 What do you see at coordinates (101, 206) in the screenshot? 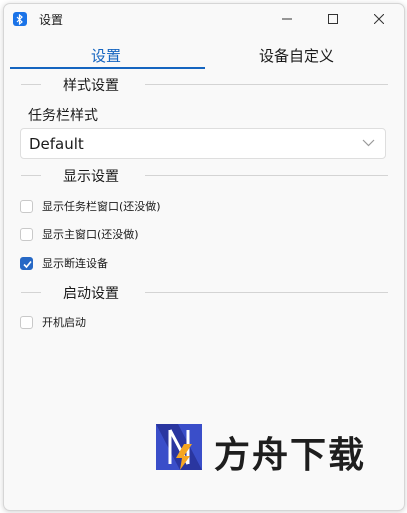
I see `option-label: 显示任务栏窗口(还没做)` at bounding box center [101, 206].